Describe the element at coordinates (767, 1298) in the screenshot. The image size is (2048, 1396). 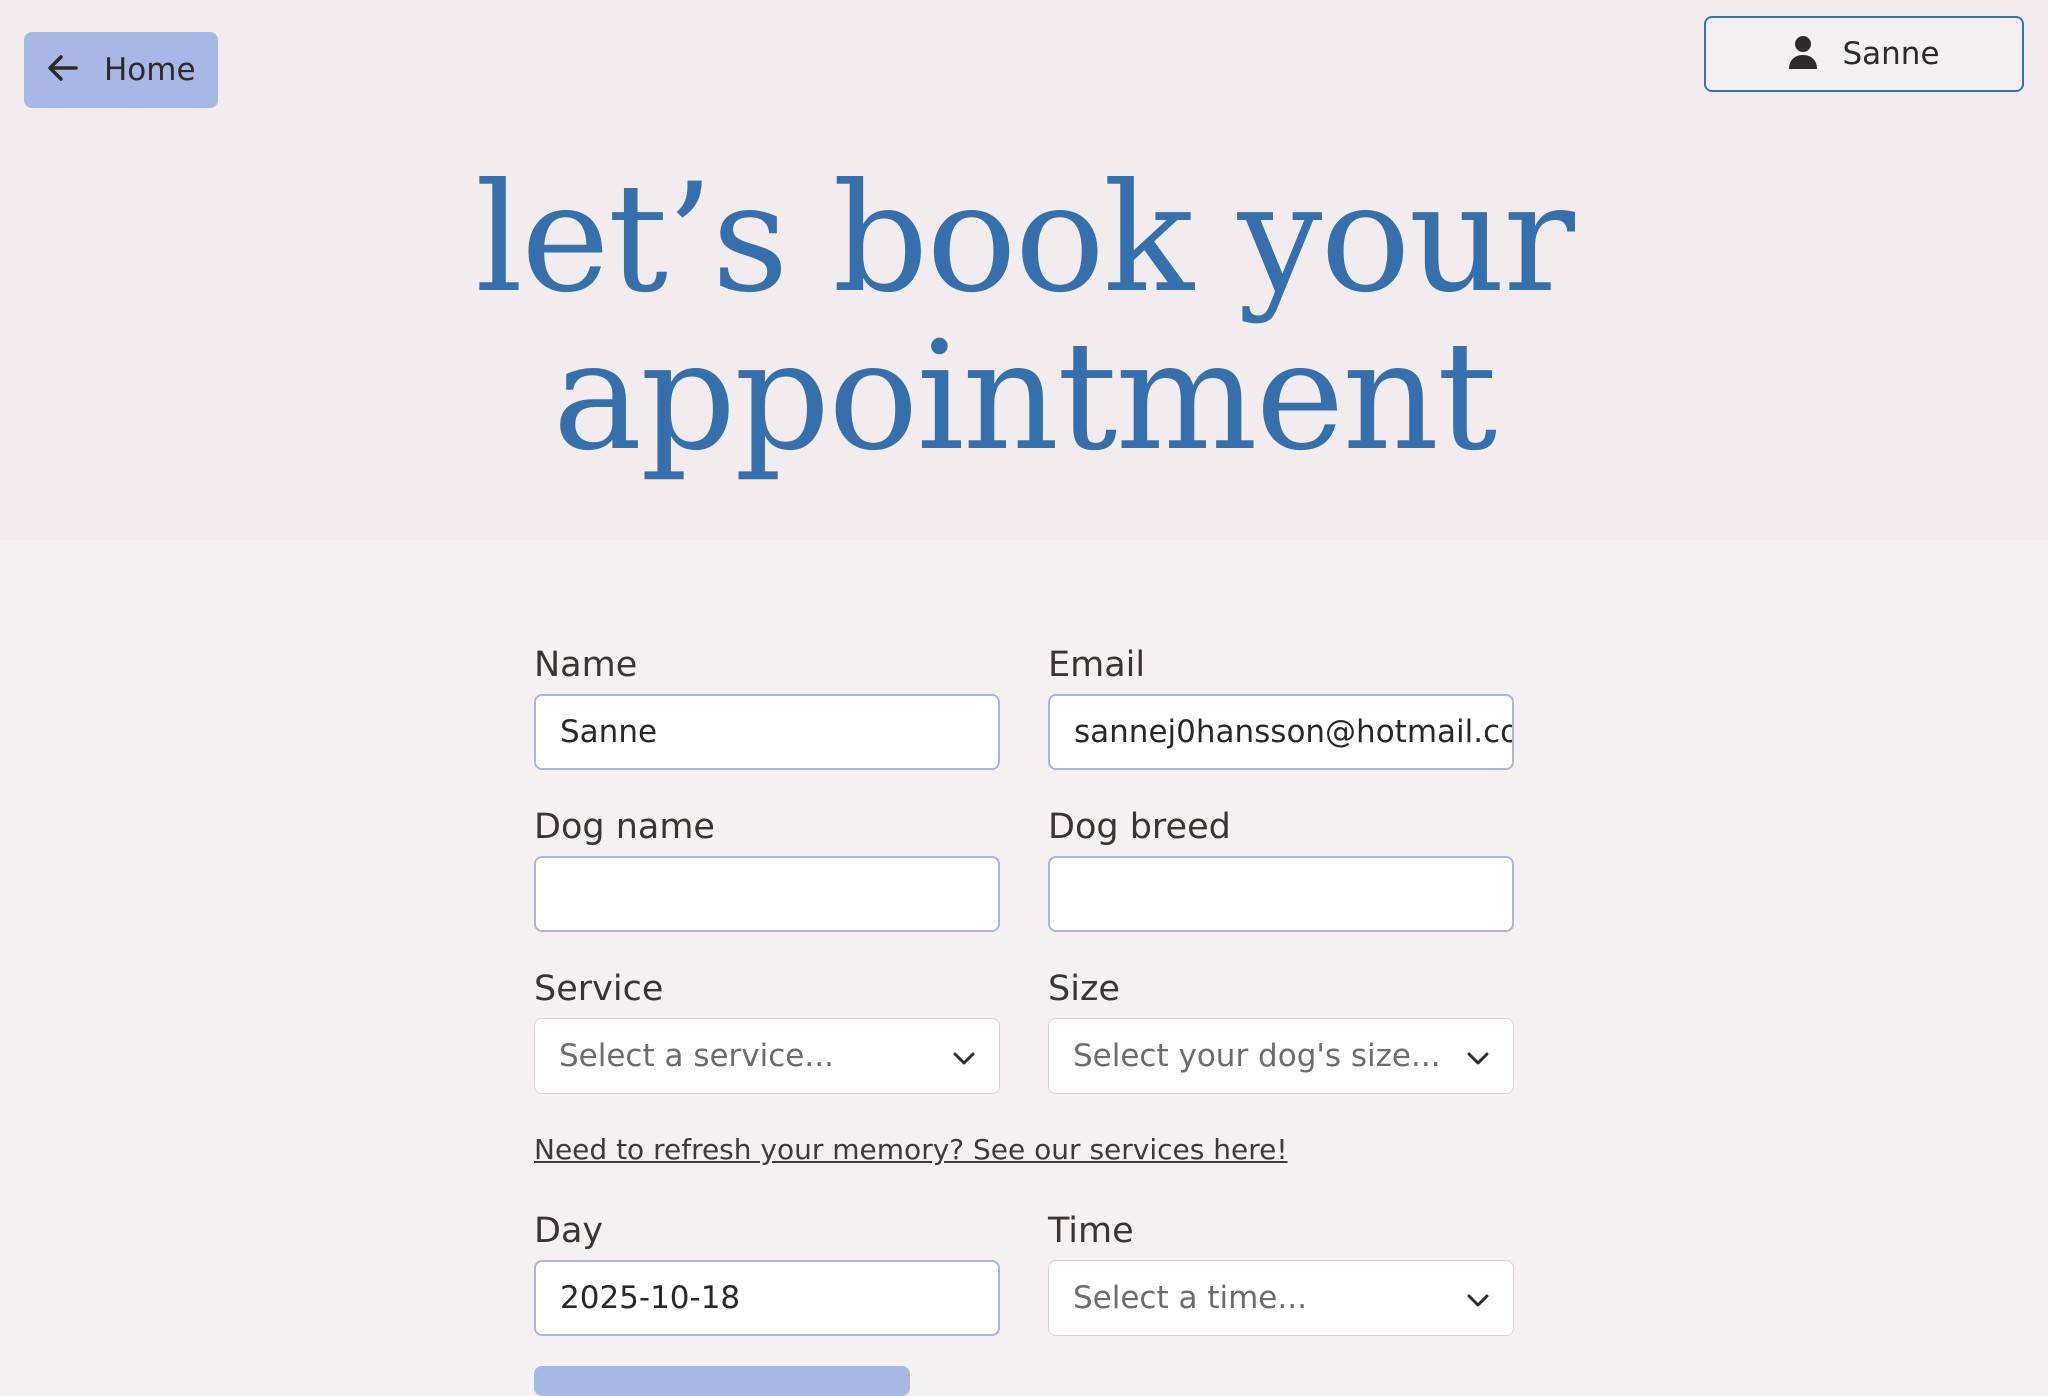
I see `day-input: 2025-10-18` at that location.